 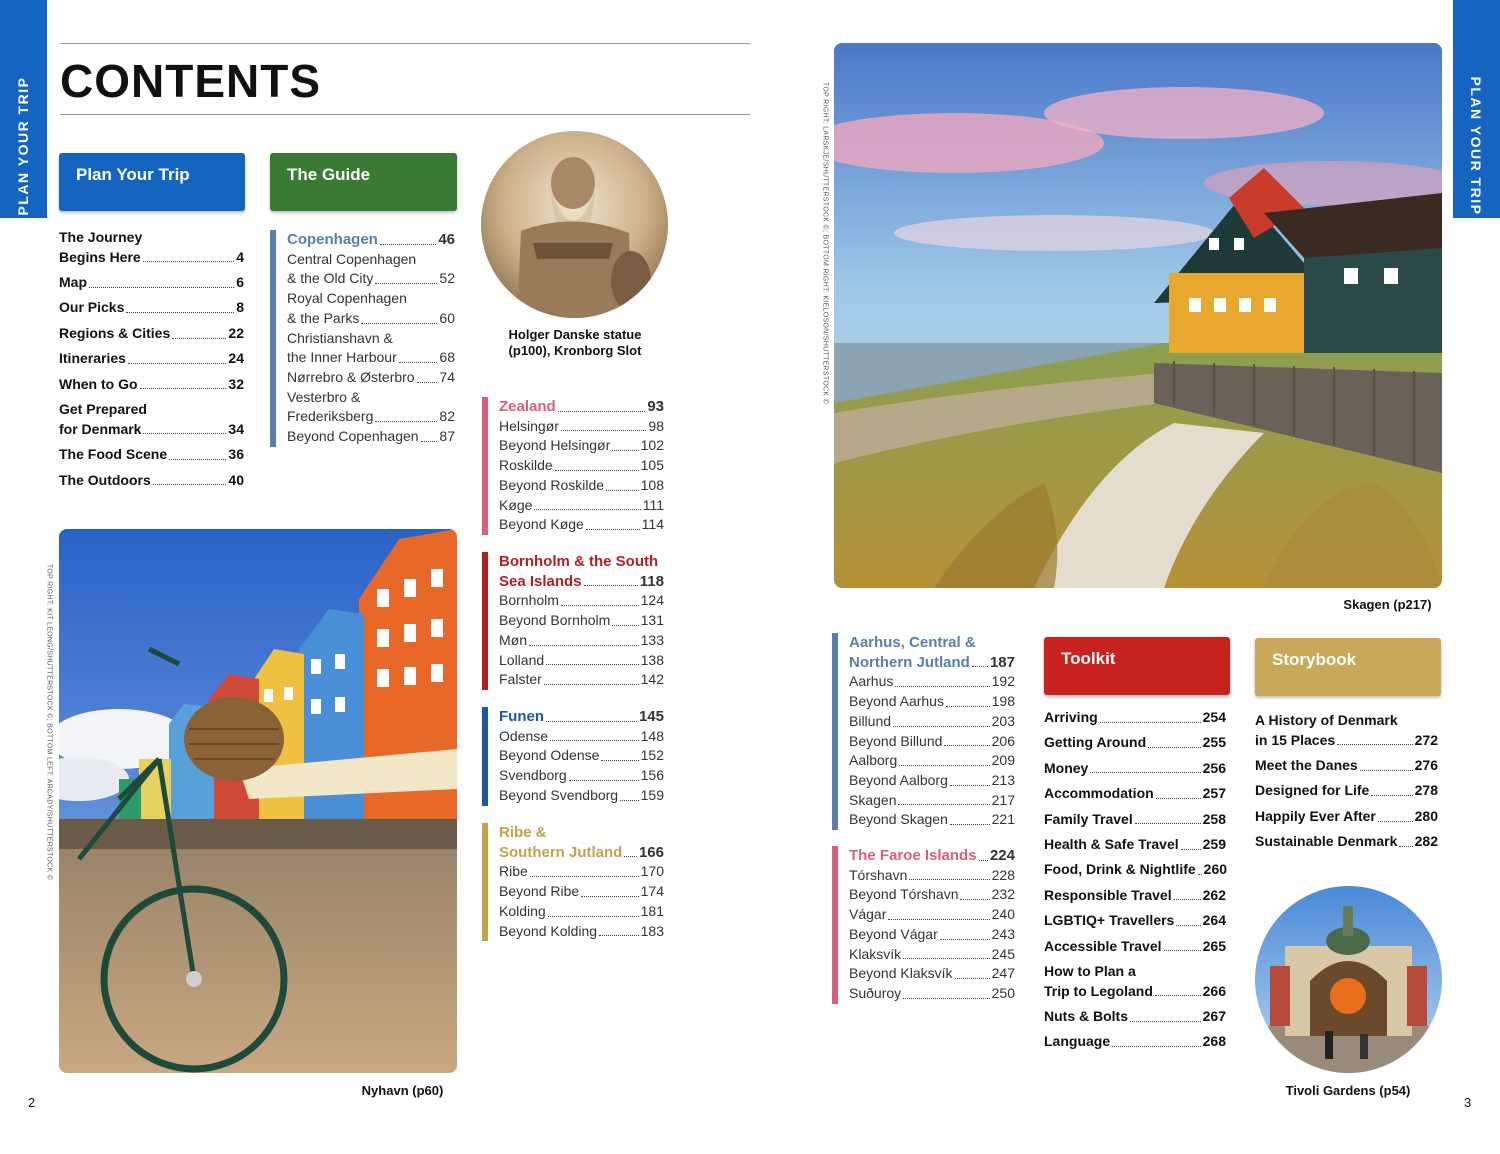 I want to click on toc-entry: Regions & Cities 22, so click(x=151, y=334).